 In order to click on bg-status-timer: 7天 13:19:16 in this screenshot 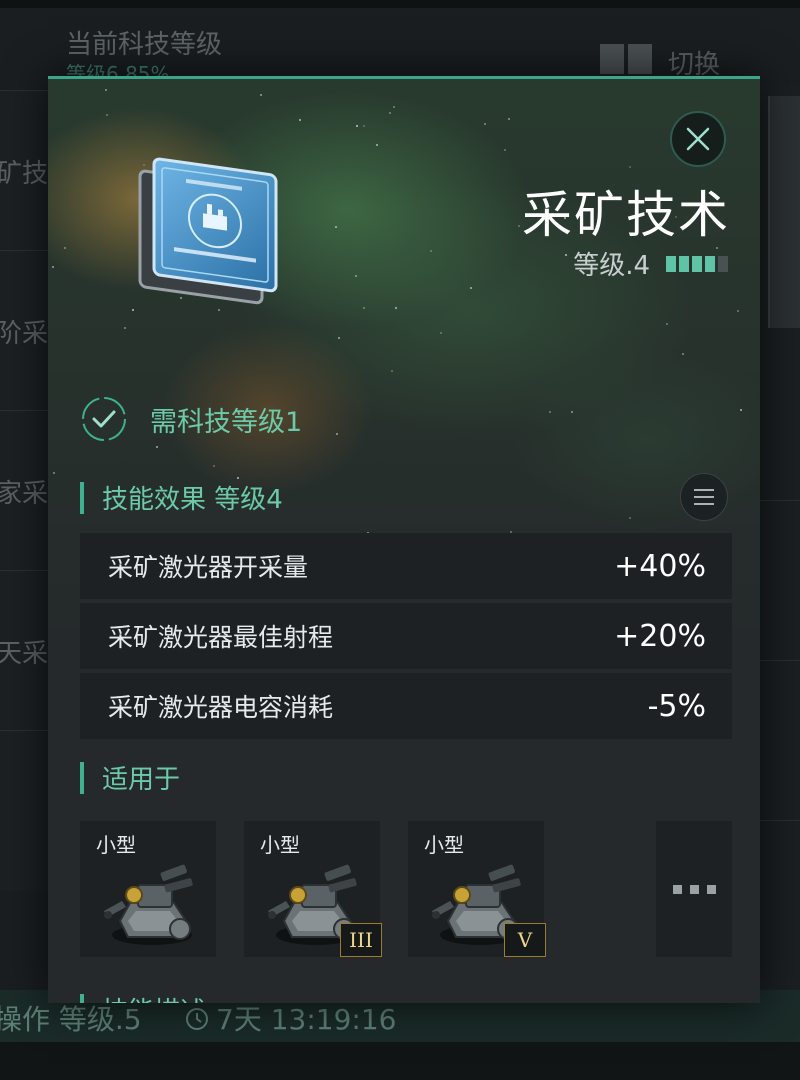, I will do `click(290, 1018)`.